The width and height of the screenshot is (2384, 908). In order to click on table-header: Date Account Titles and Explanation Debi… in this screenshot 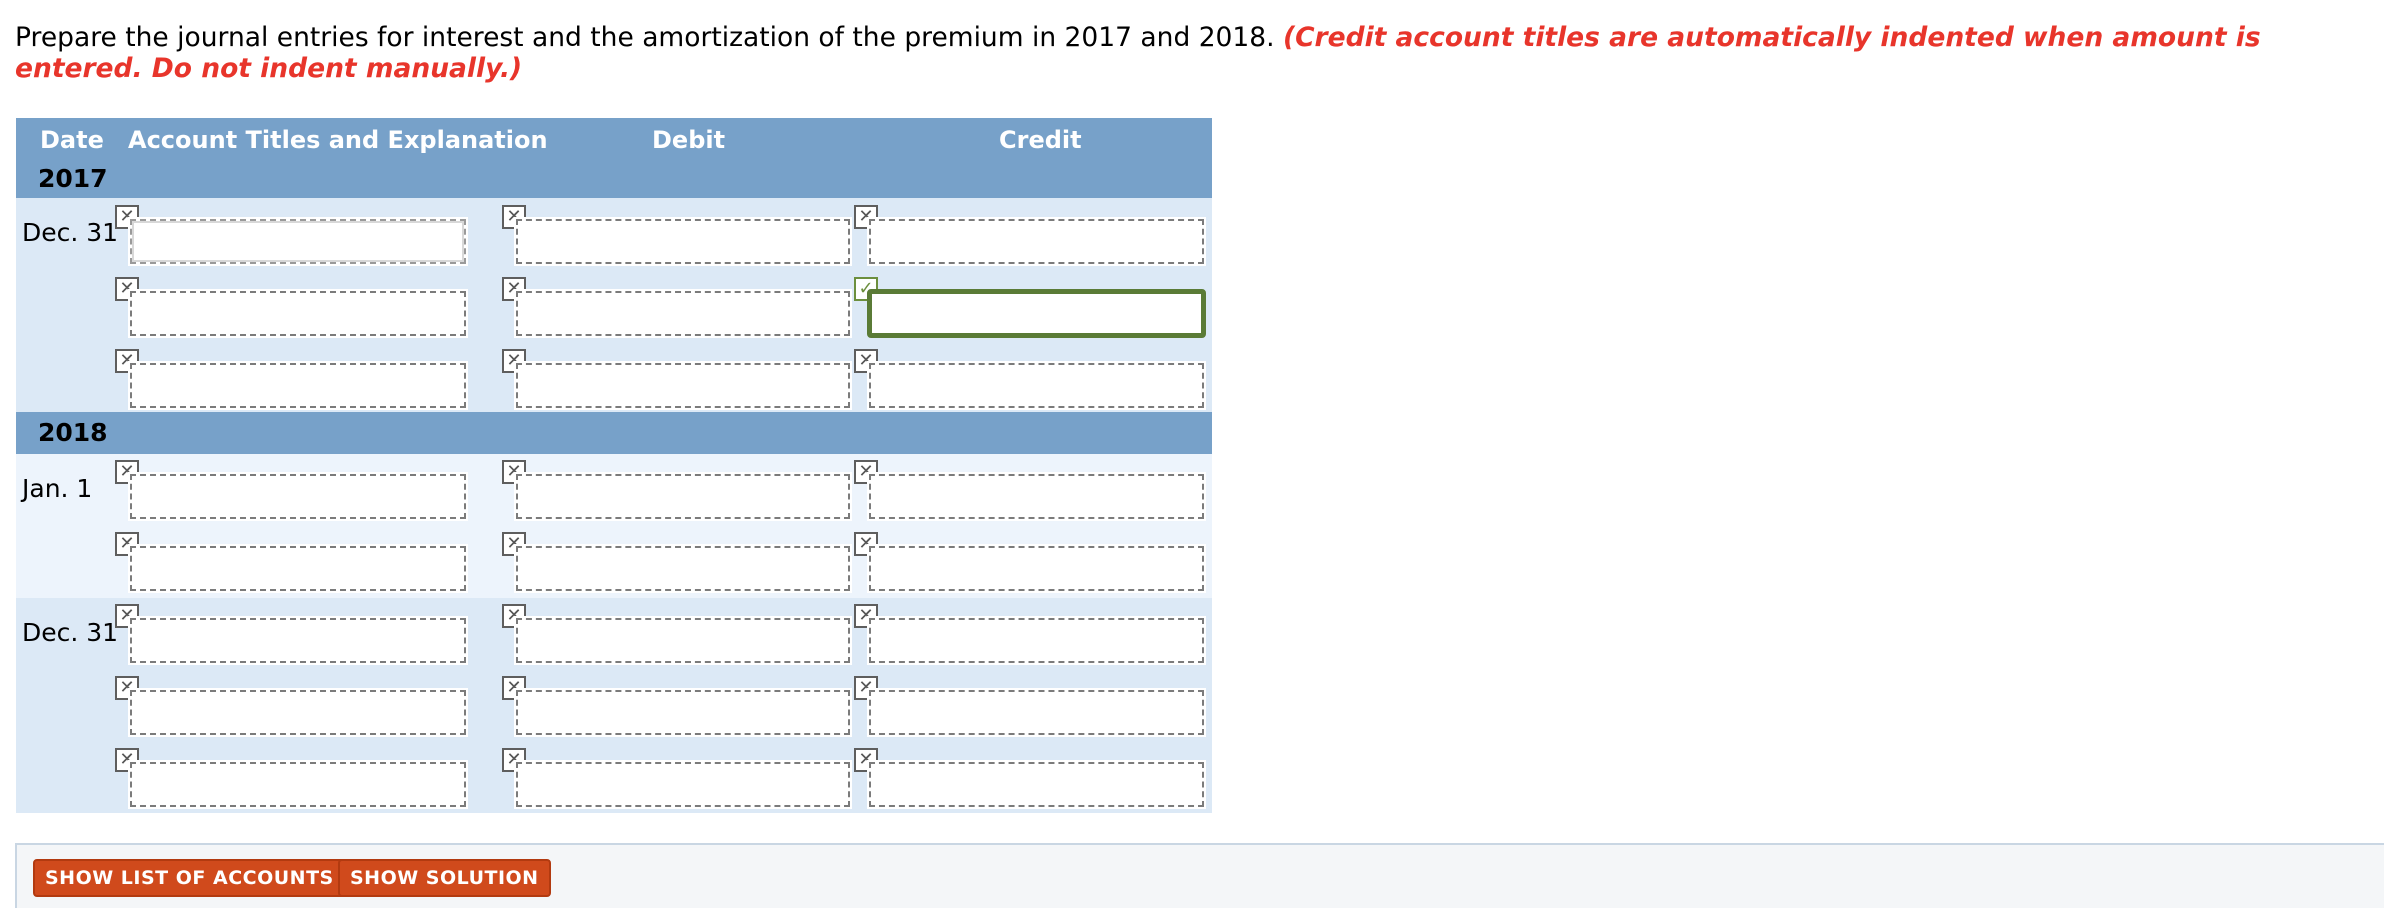, I will do `click(614, 158)`.